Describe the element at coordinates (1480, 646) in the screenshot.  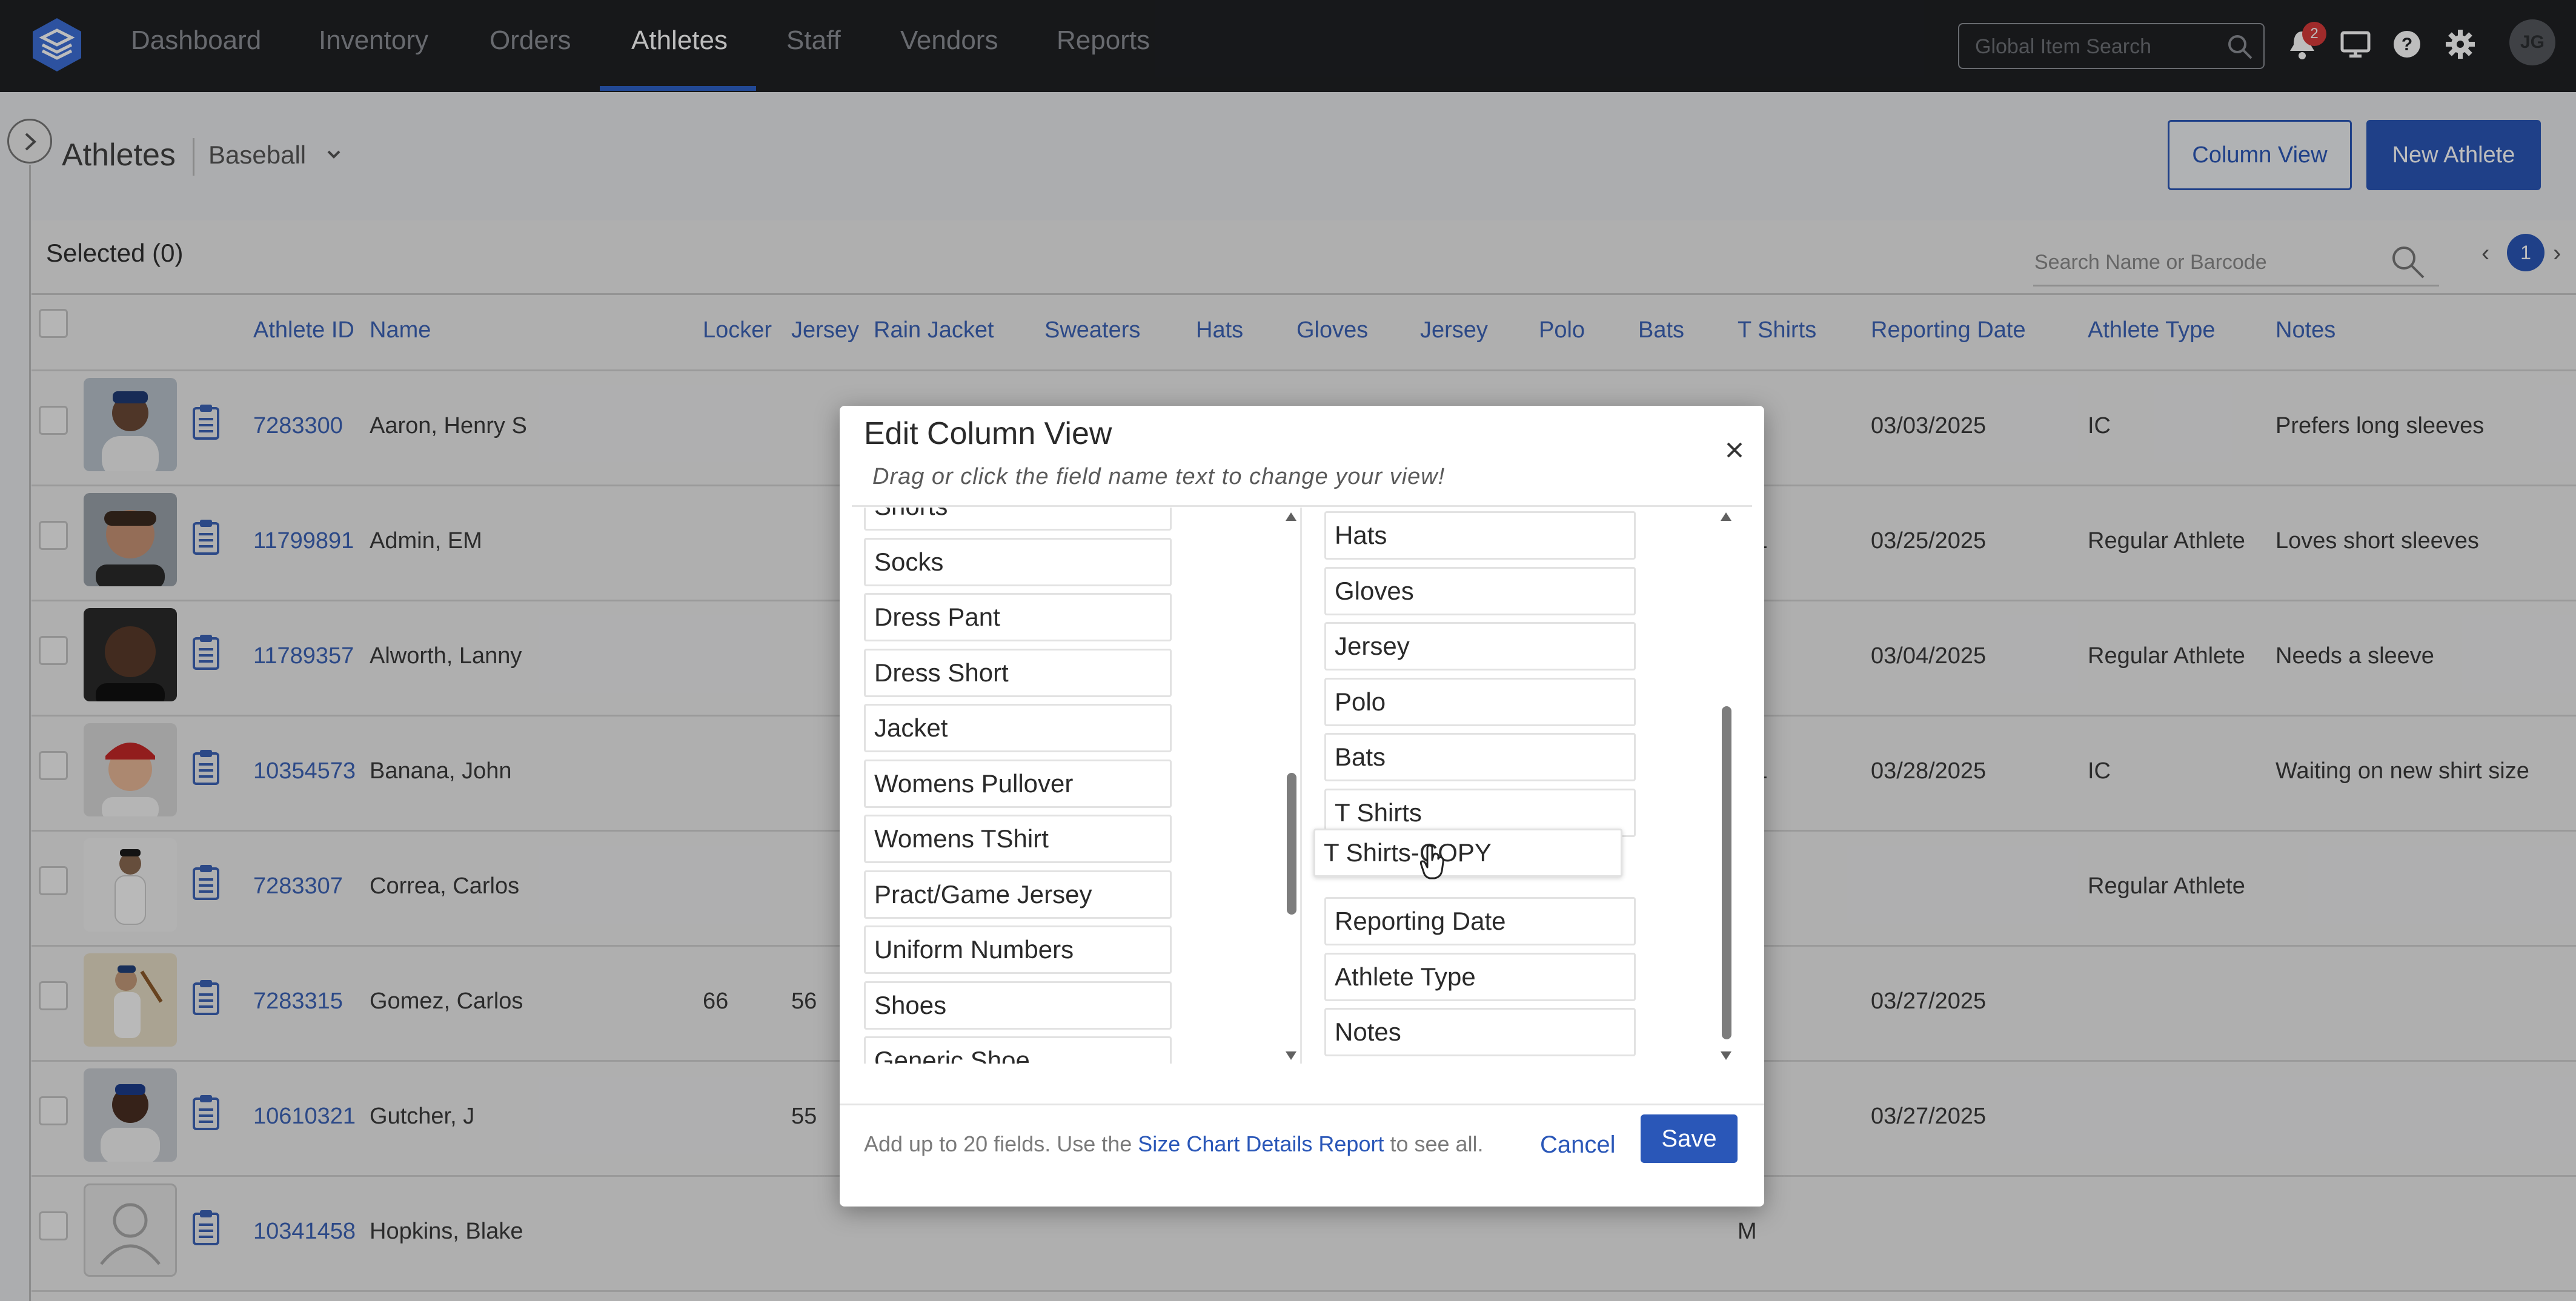
I see `field-item: Jersey` at that location.